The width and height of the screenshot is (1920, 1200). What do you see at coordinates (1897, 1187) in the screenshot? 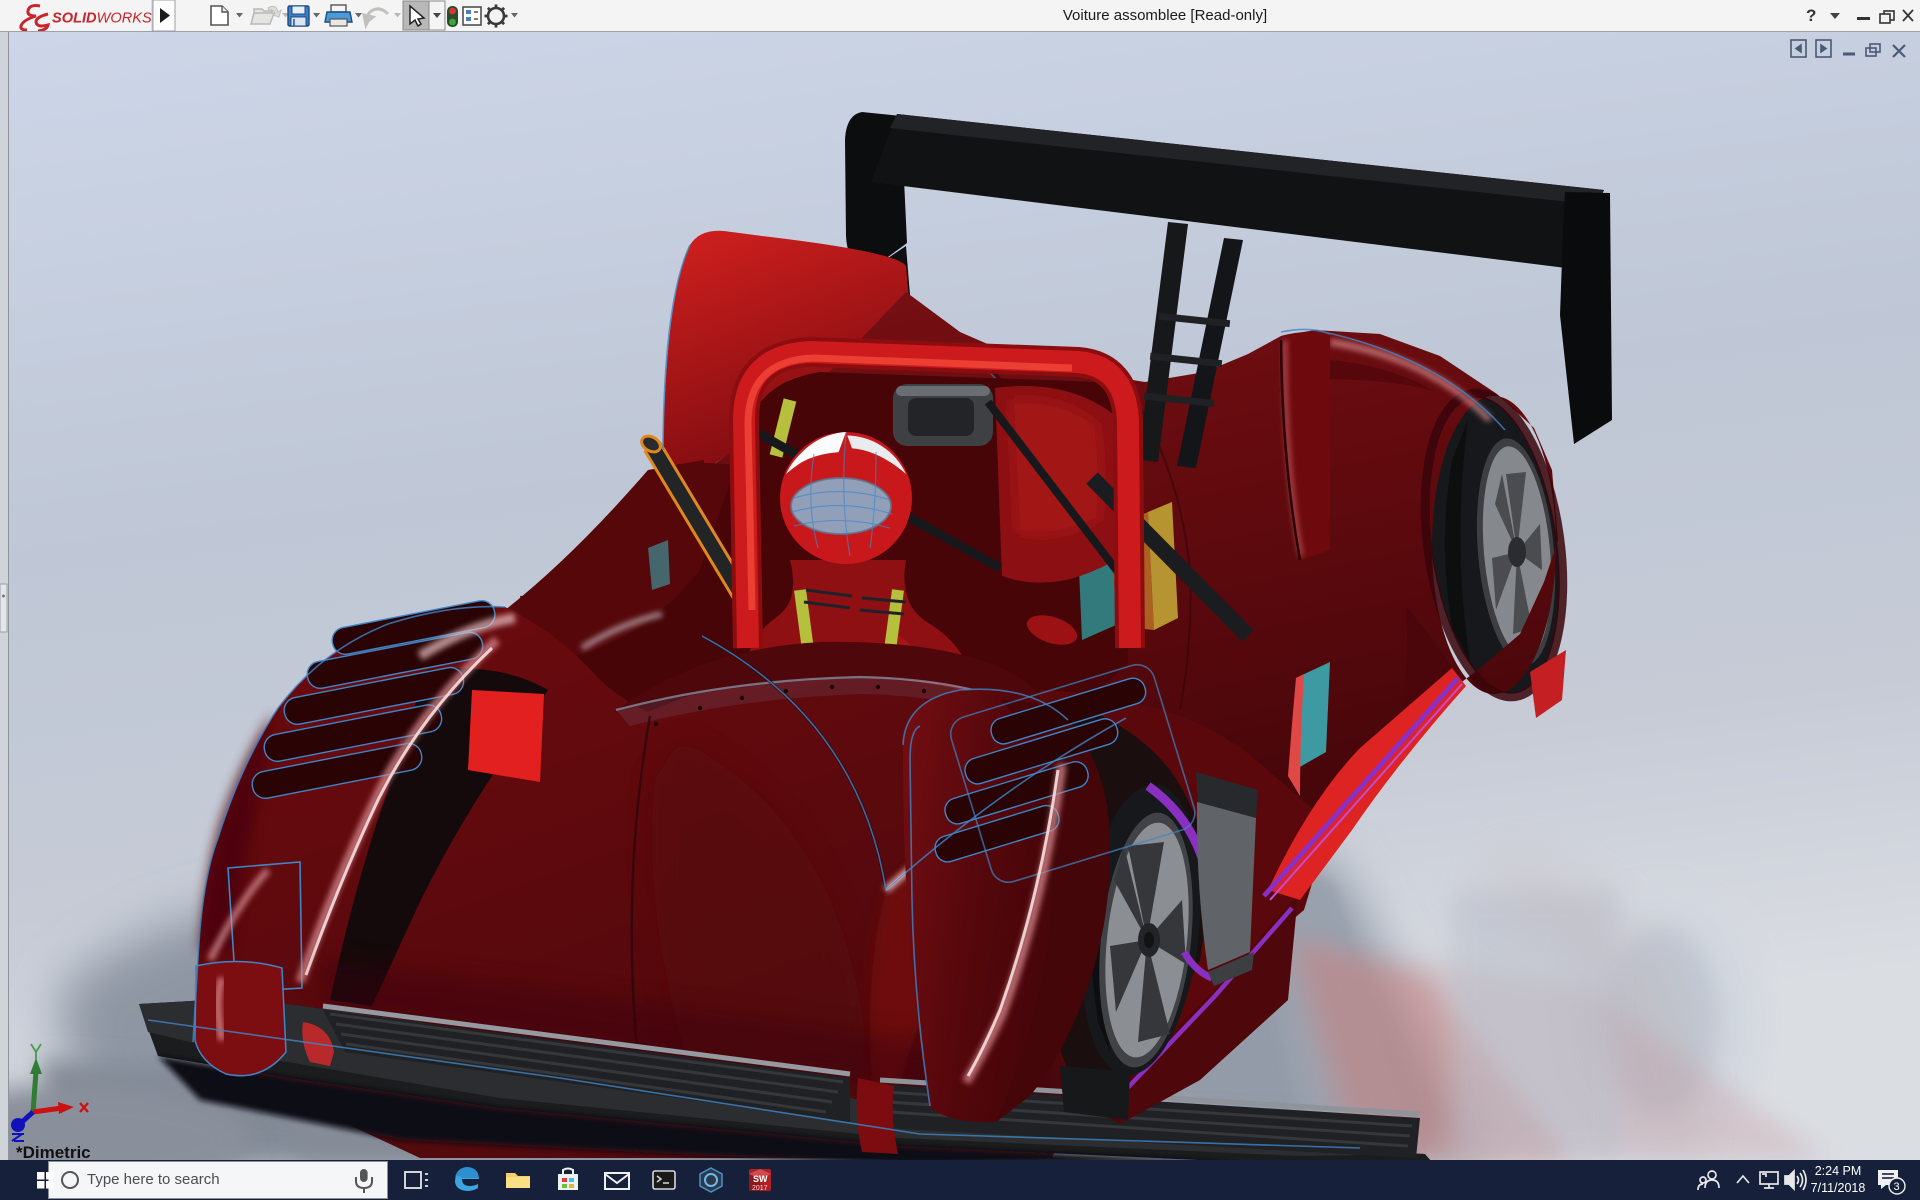
I see `svg-text: 3` at bounding box center [1897, 1187].